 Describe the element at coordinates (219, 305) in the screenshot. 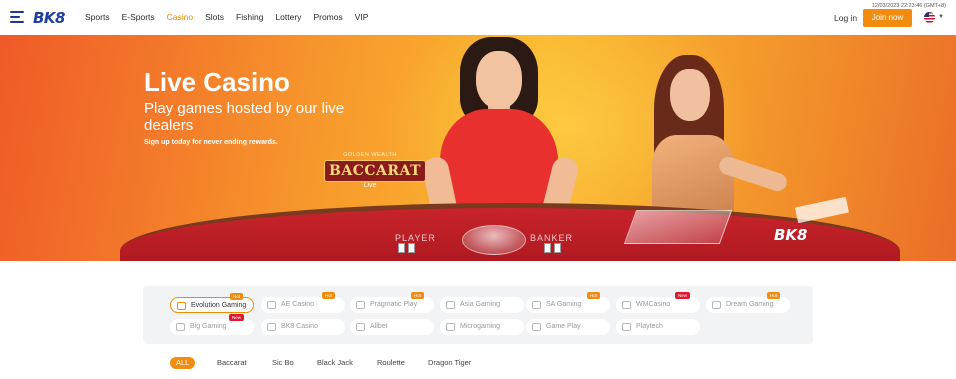

I see `provider-label: Evolution Gaming` at that location.